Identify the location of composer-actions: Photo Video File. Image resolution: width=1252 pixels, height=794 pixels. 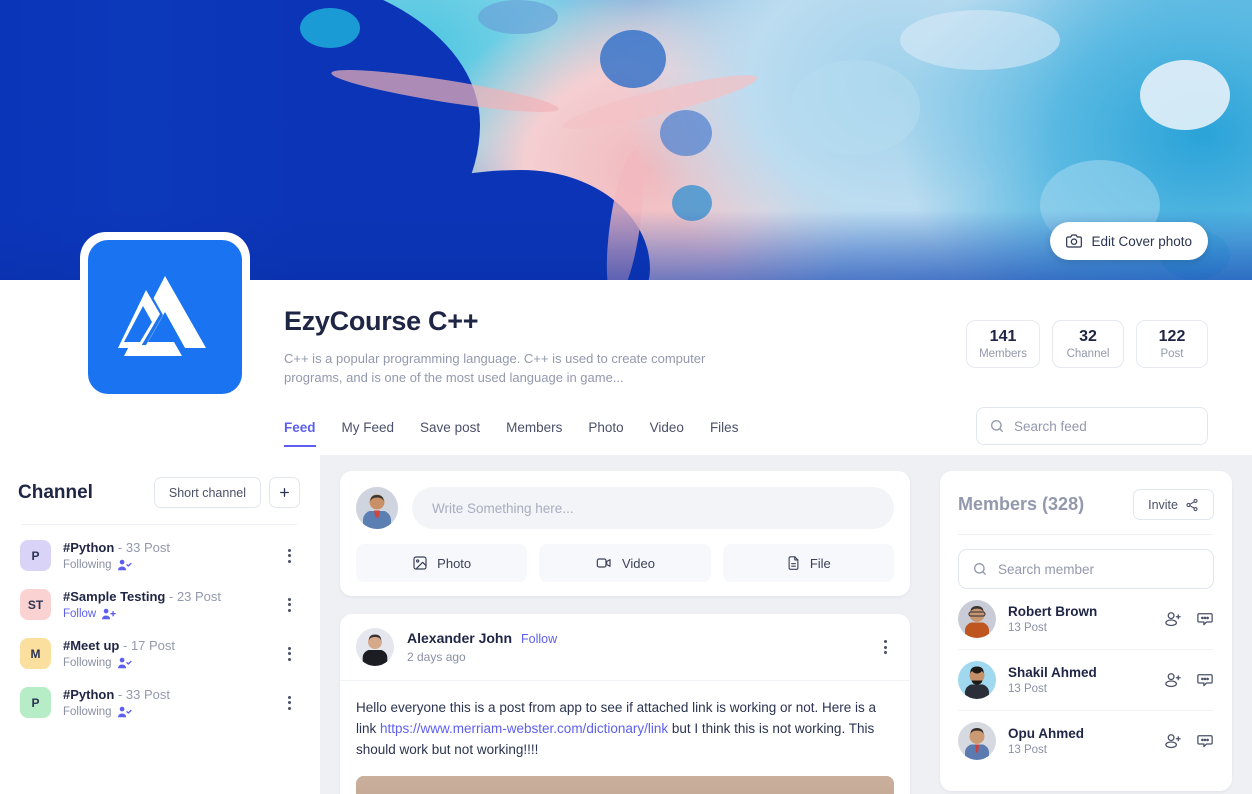
(625, 563).